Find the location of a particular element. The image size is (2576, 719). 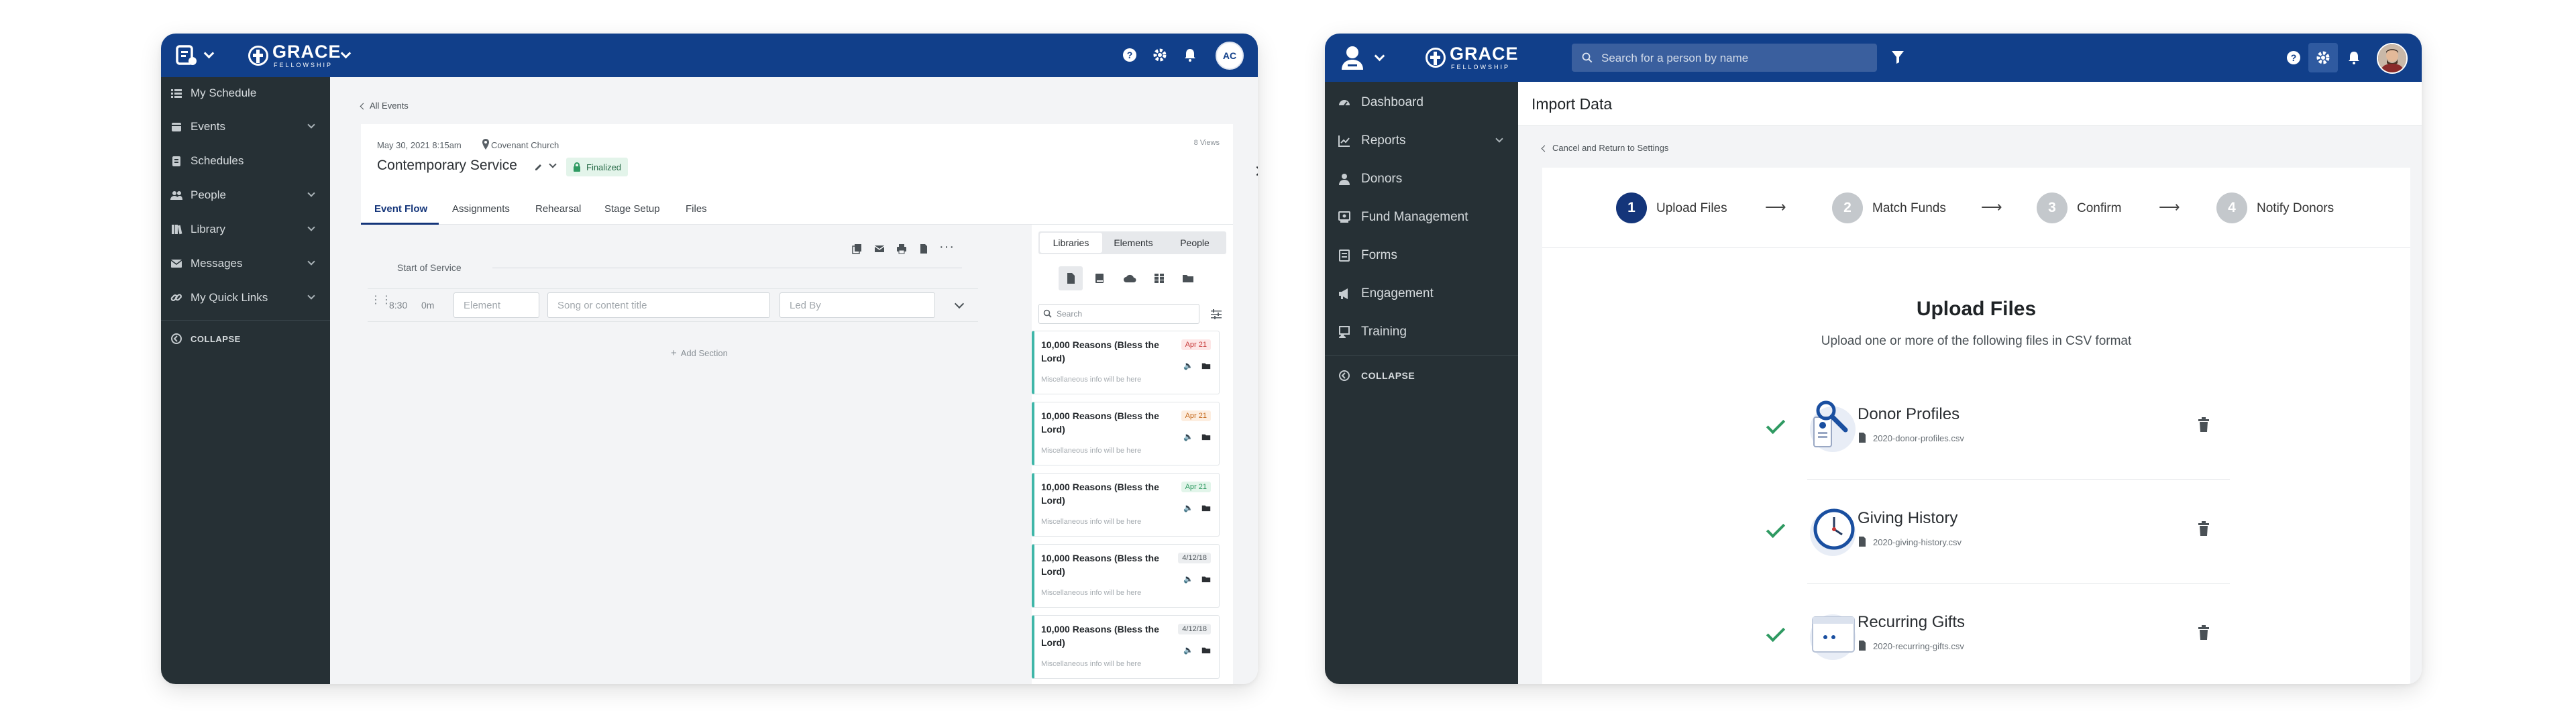

tab-stage-setup: Stage Setup is located at coordinates (632, 209).